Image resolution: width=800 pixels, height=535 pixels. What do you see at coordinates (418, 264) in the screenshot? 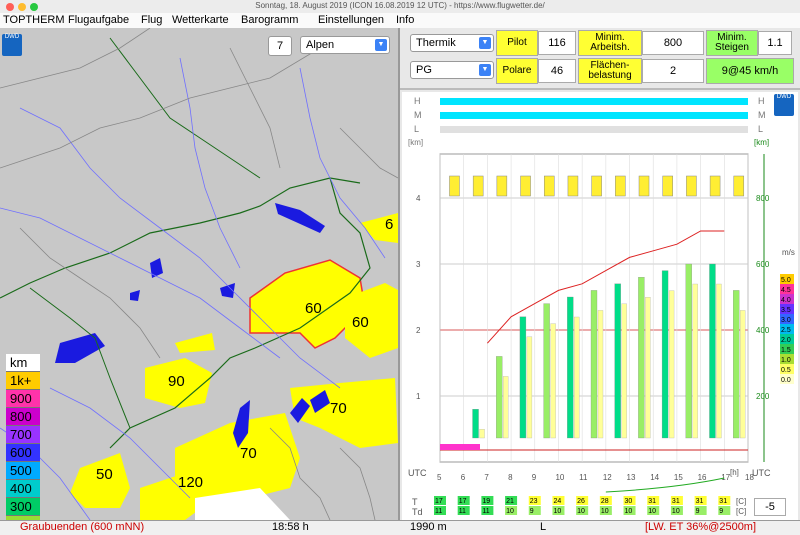
I see `y-tick-label: 3` at bounding box center [418, 264].